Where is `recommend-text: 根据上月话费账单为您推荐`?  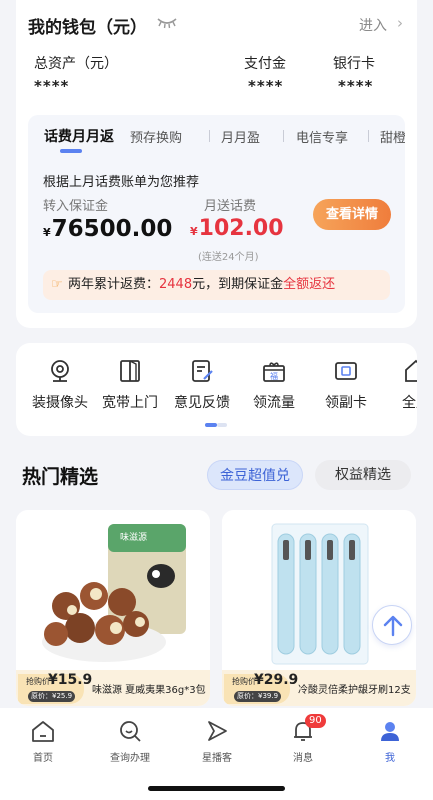 recommend-text: 根据上月话费账单为您推荐 is located at coordinates (121, 182).